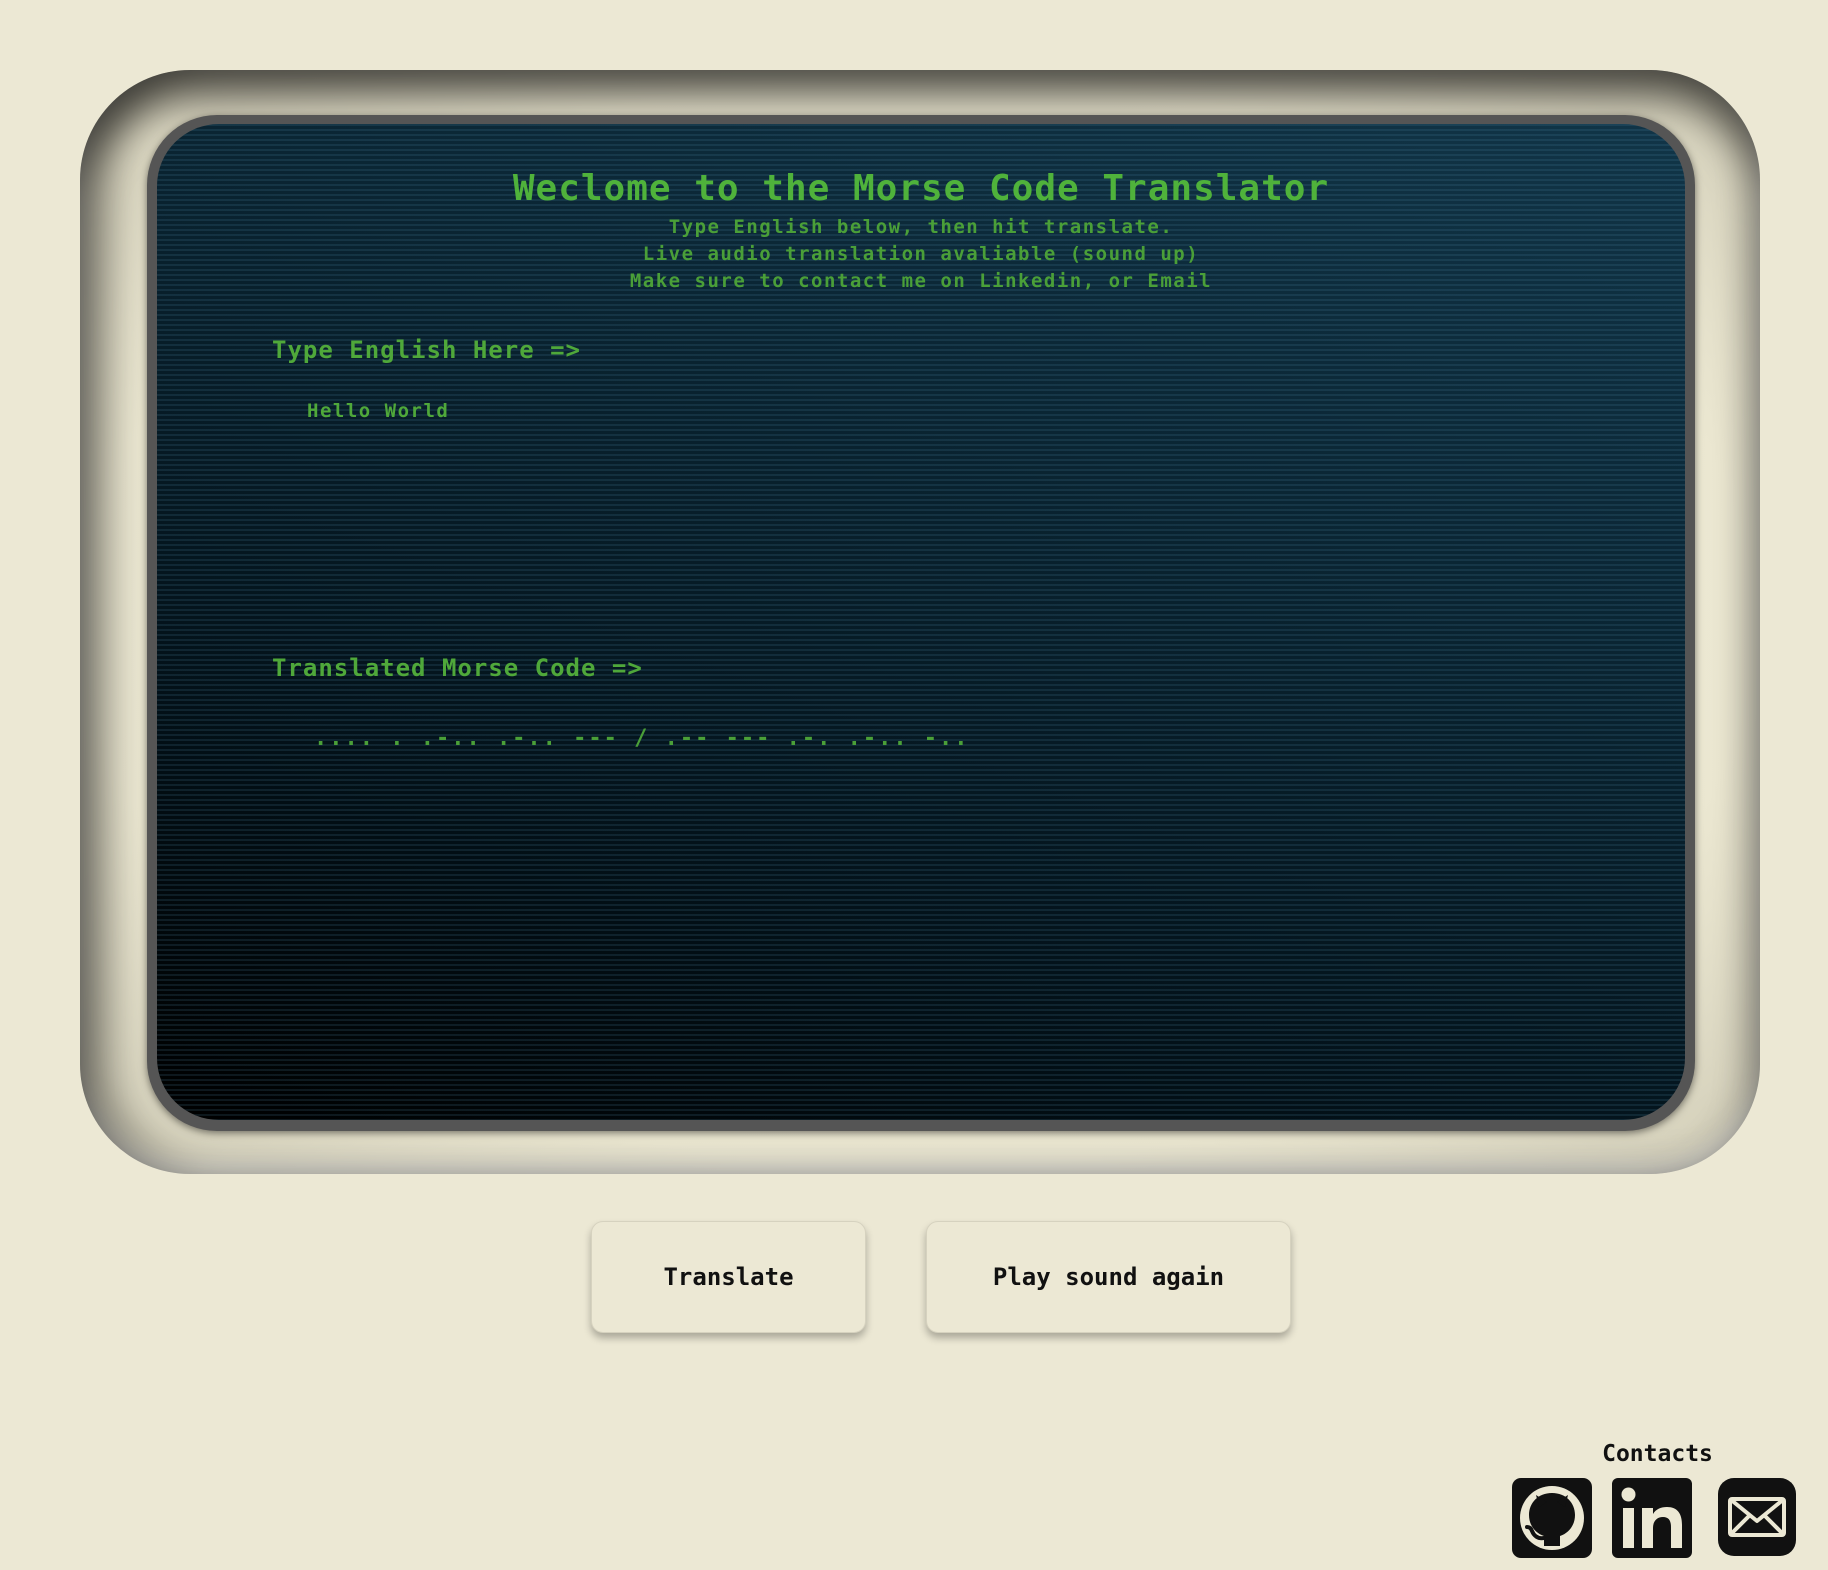 The image size is (1828, 1570). I want to click on play-sound-again-button: Play sound again, so click(1108, 1277).